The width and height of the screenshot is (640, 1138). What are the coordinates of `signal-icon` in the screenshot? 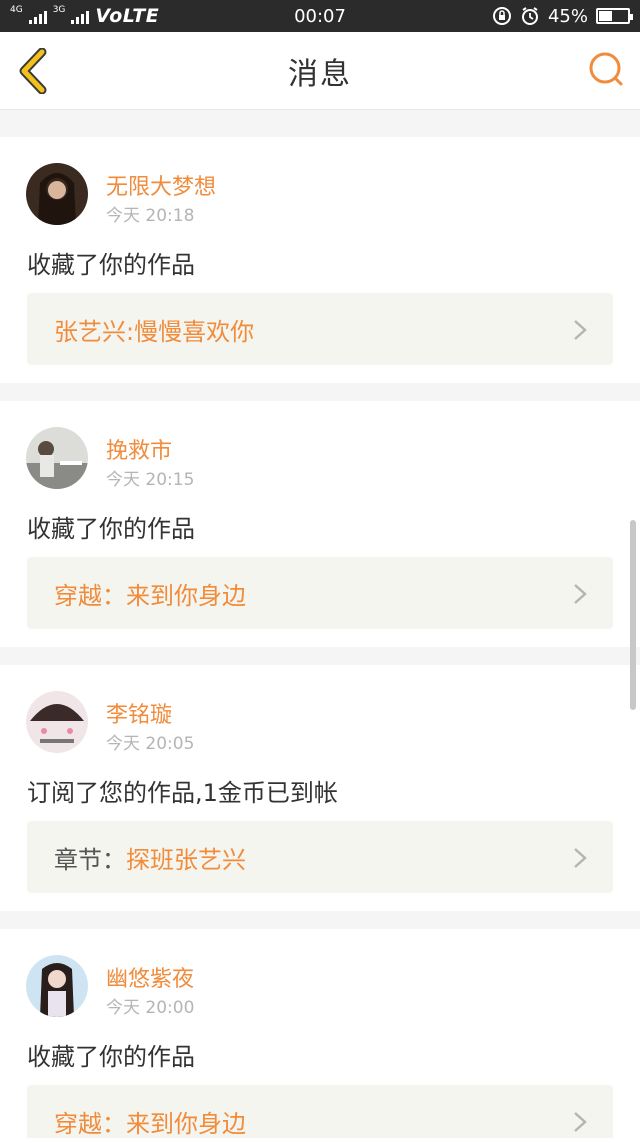 It's located at (37, 16).